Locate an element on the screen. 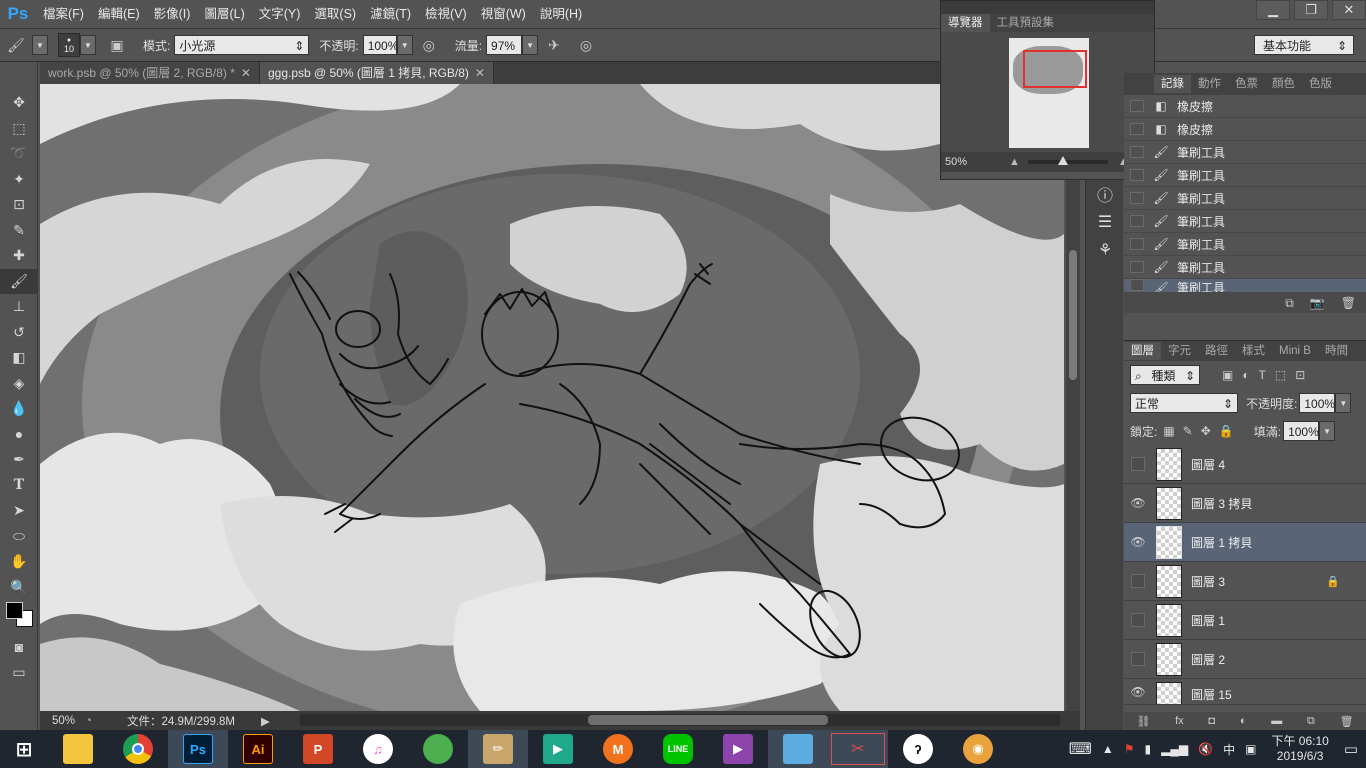 This screenshot has width=1366, height=768. status-menu-icon: ◔ is located at coordinates (94, 721).